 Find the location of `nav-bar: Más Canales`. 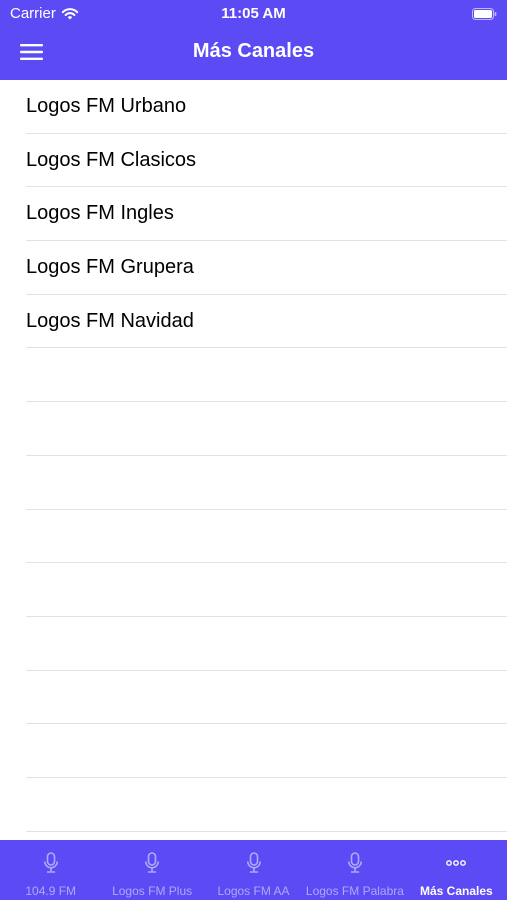

nav-bar: Más Canales is located at coordinates (253, 54).